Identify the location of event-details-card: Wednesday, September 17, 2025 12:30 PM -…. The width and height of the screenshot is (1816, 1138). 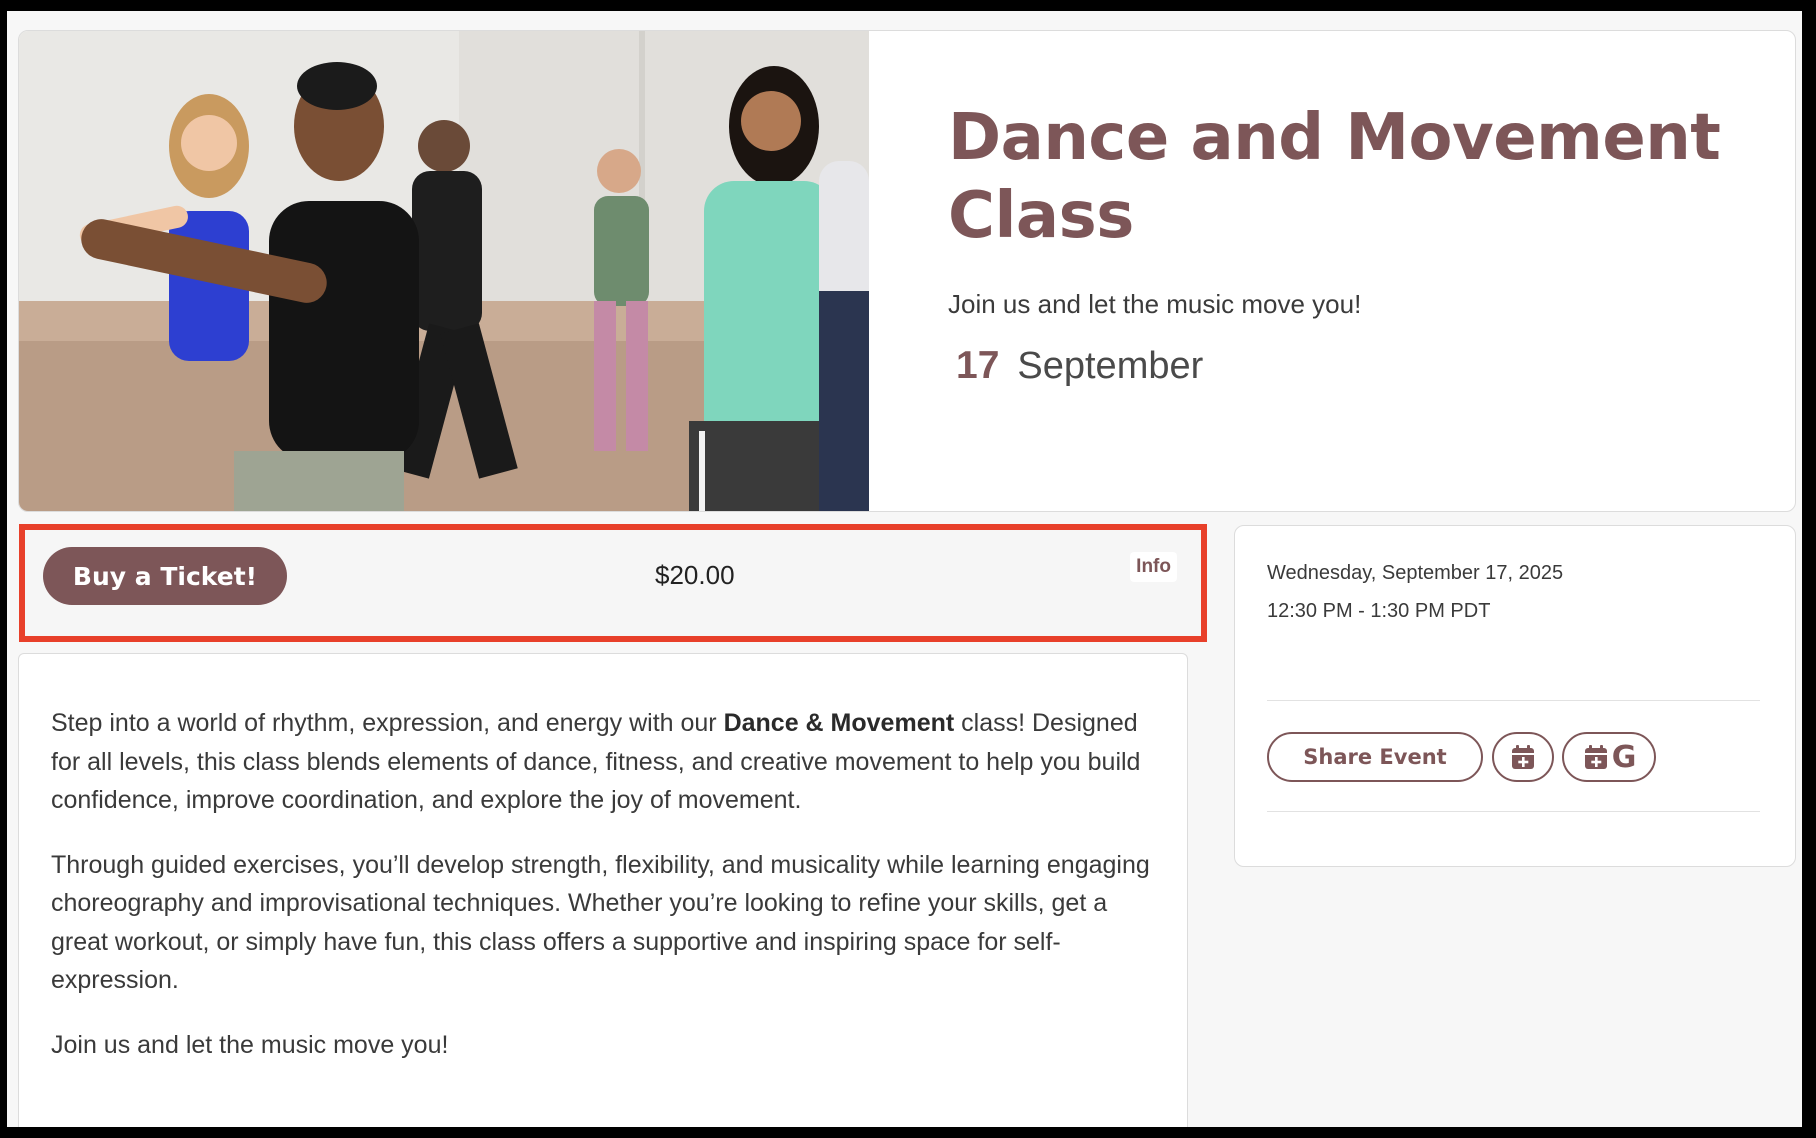
(1515, 696).